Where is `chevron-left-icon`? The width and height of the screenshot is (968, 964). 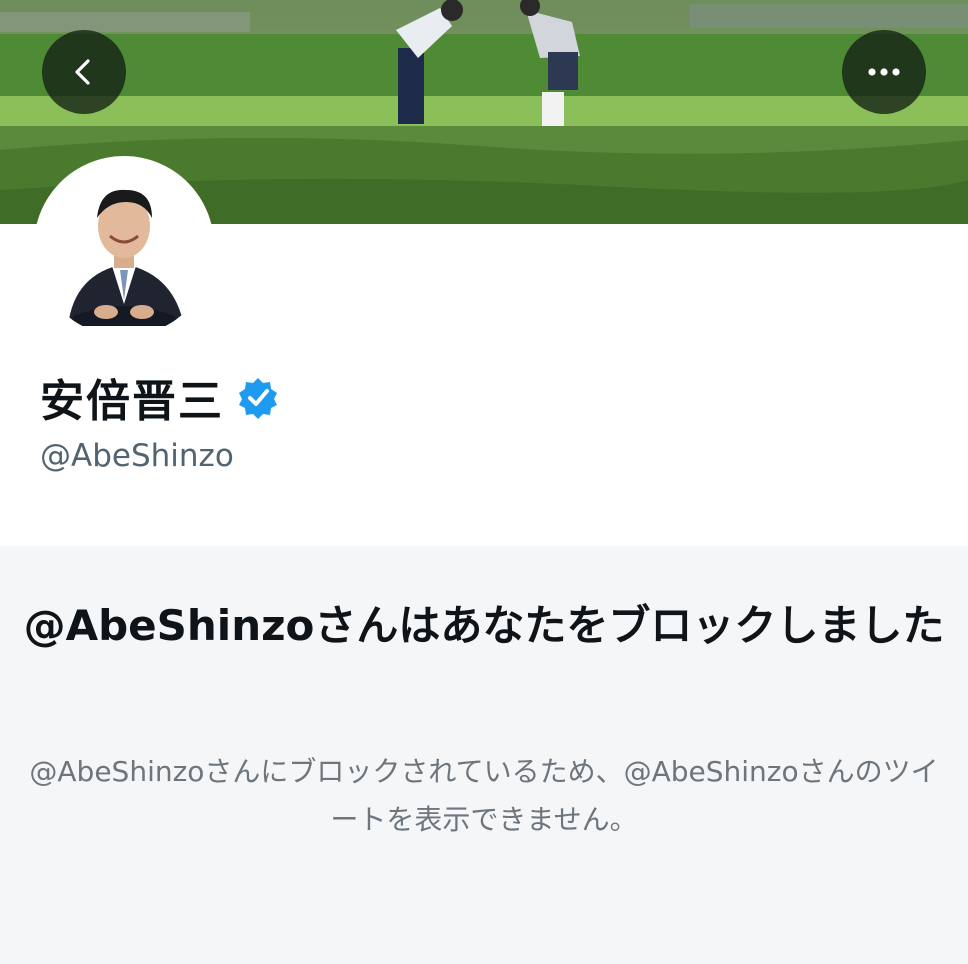
chevron-left-icon is located at coordinates (82, 72).